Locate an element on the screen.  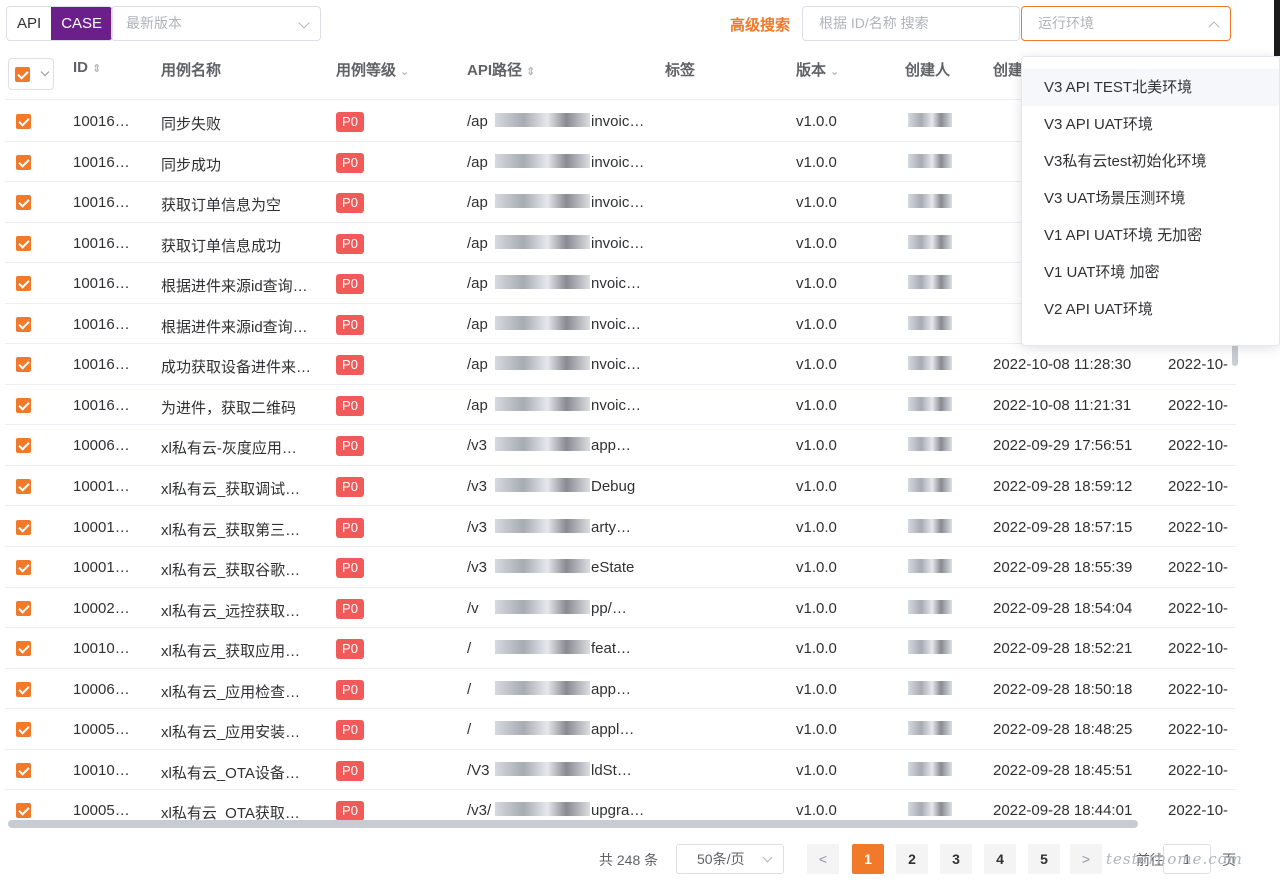
page-button: 2 is located at coordinates (912, 859).